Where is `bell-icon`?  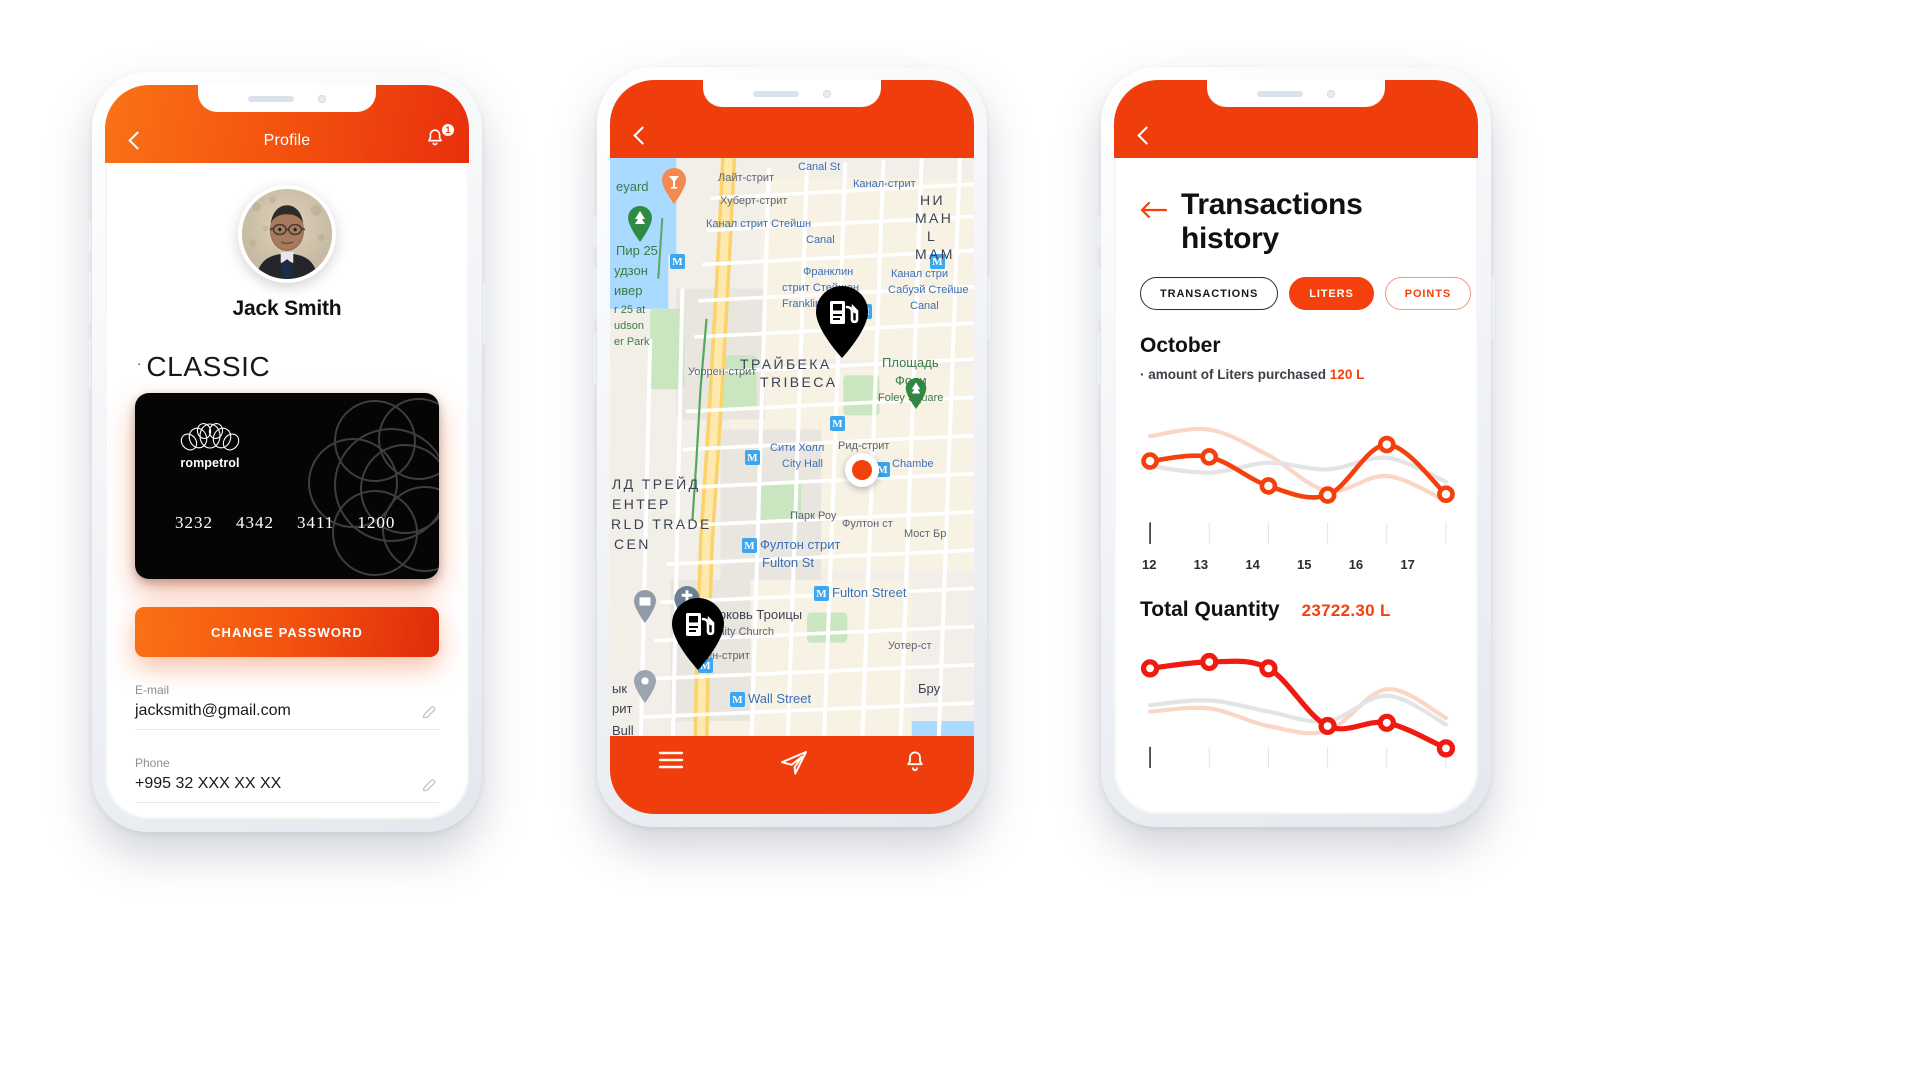 bell-icon is located at coordinates (915, 762).